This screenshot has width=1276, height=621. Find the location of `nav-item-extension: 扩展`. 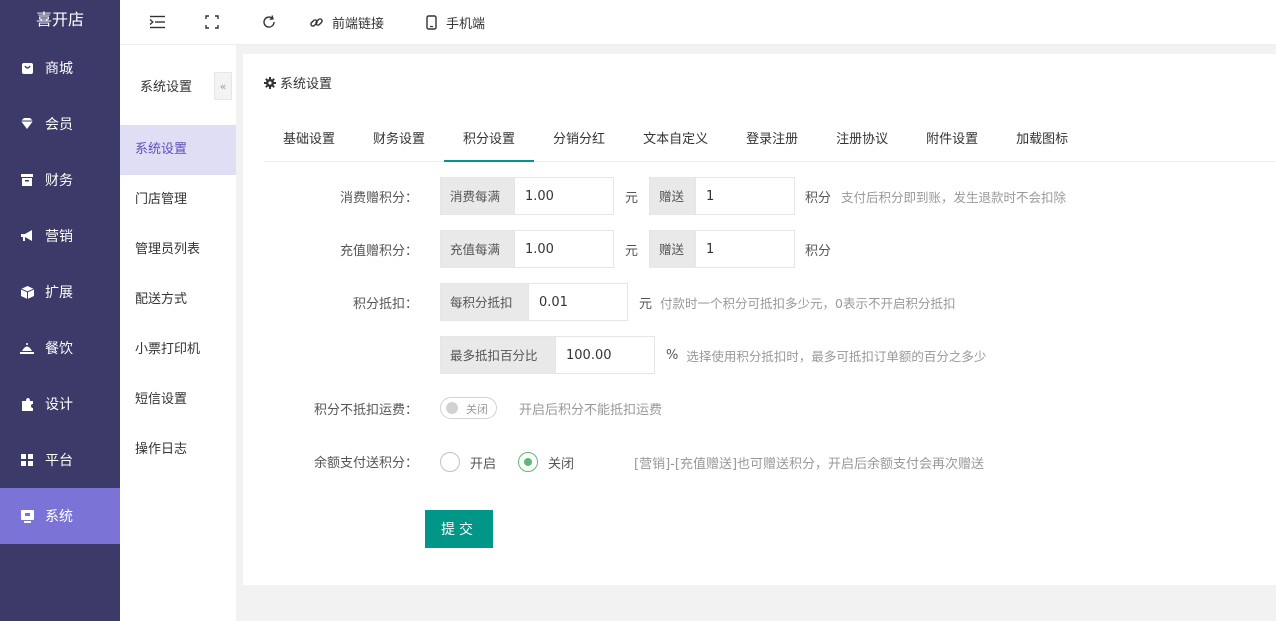

nav-item-extension: 扩展 is located at coordinates (60, 292).